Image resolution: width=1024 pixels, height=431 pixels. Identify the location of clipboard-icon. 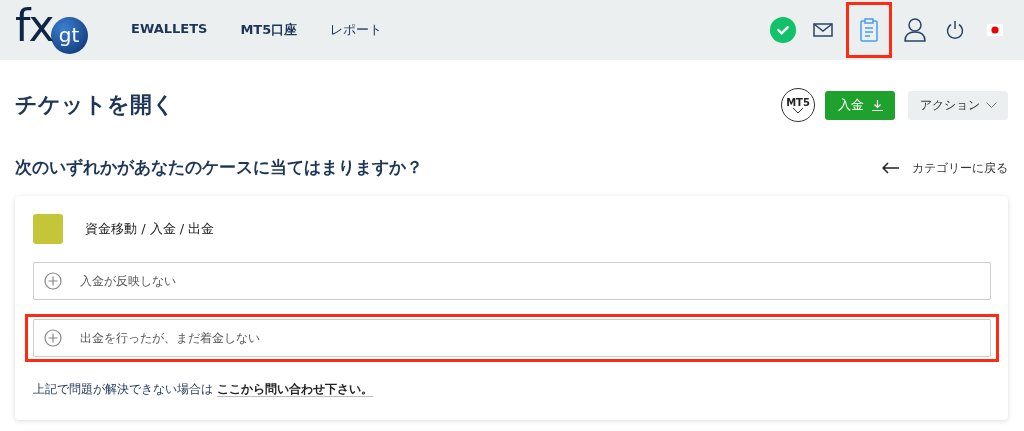
(869, 30).